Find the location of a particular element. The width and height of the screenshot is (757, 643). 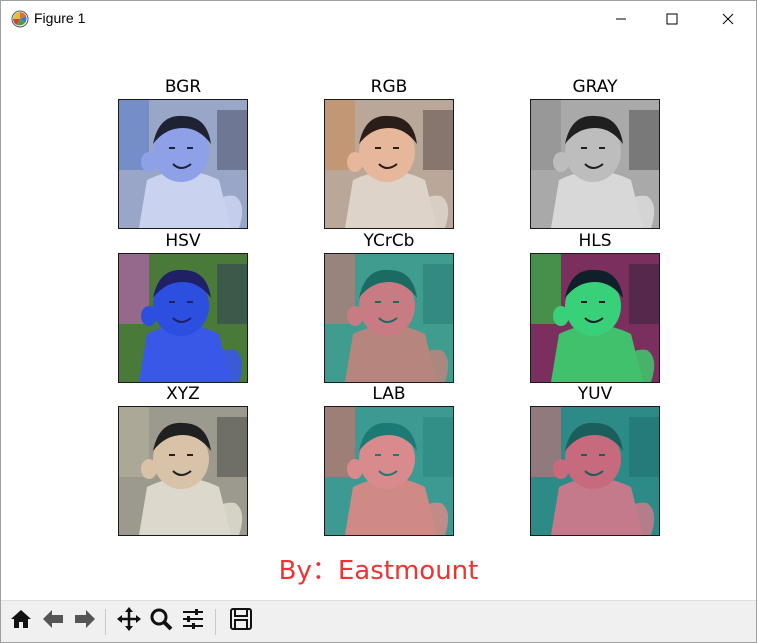

back-button is located at coordinates (53, 621).